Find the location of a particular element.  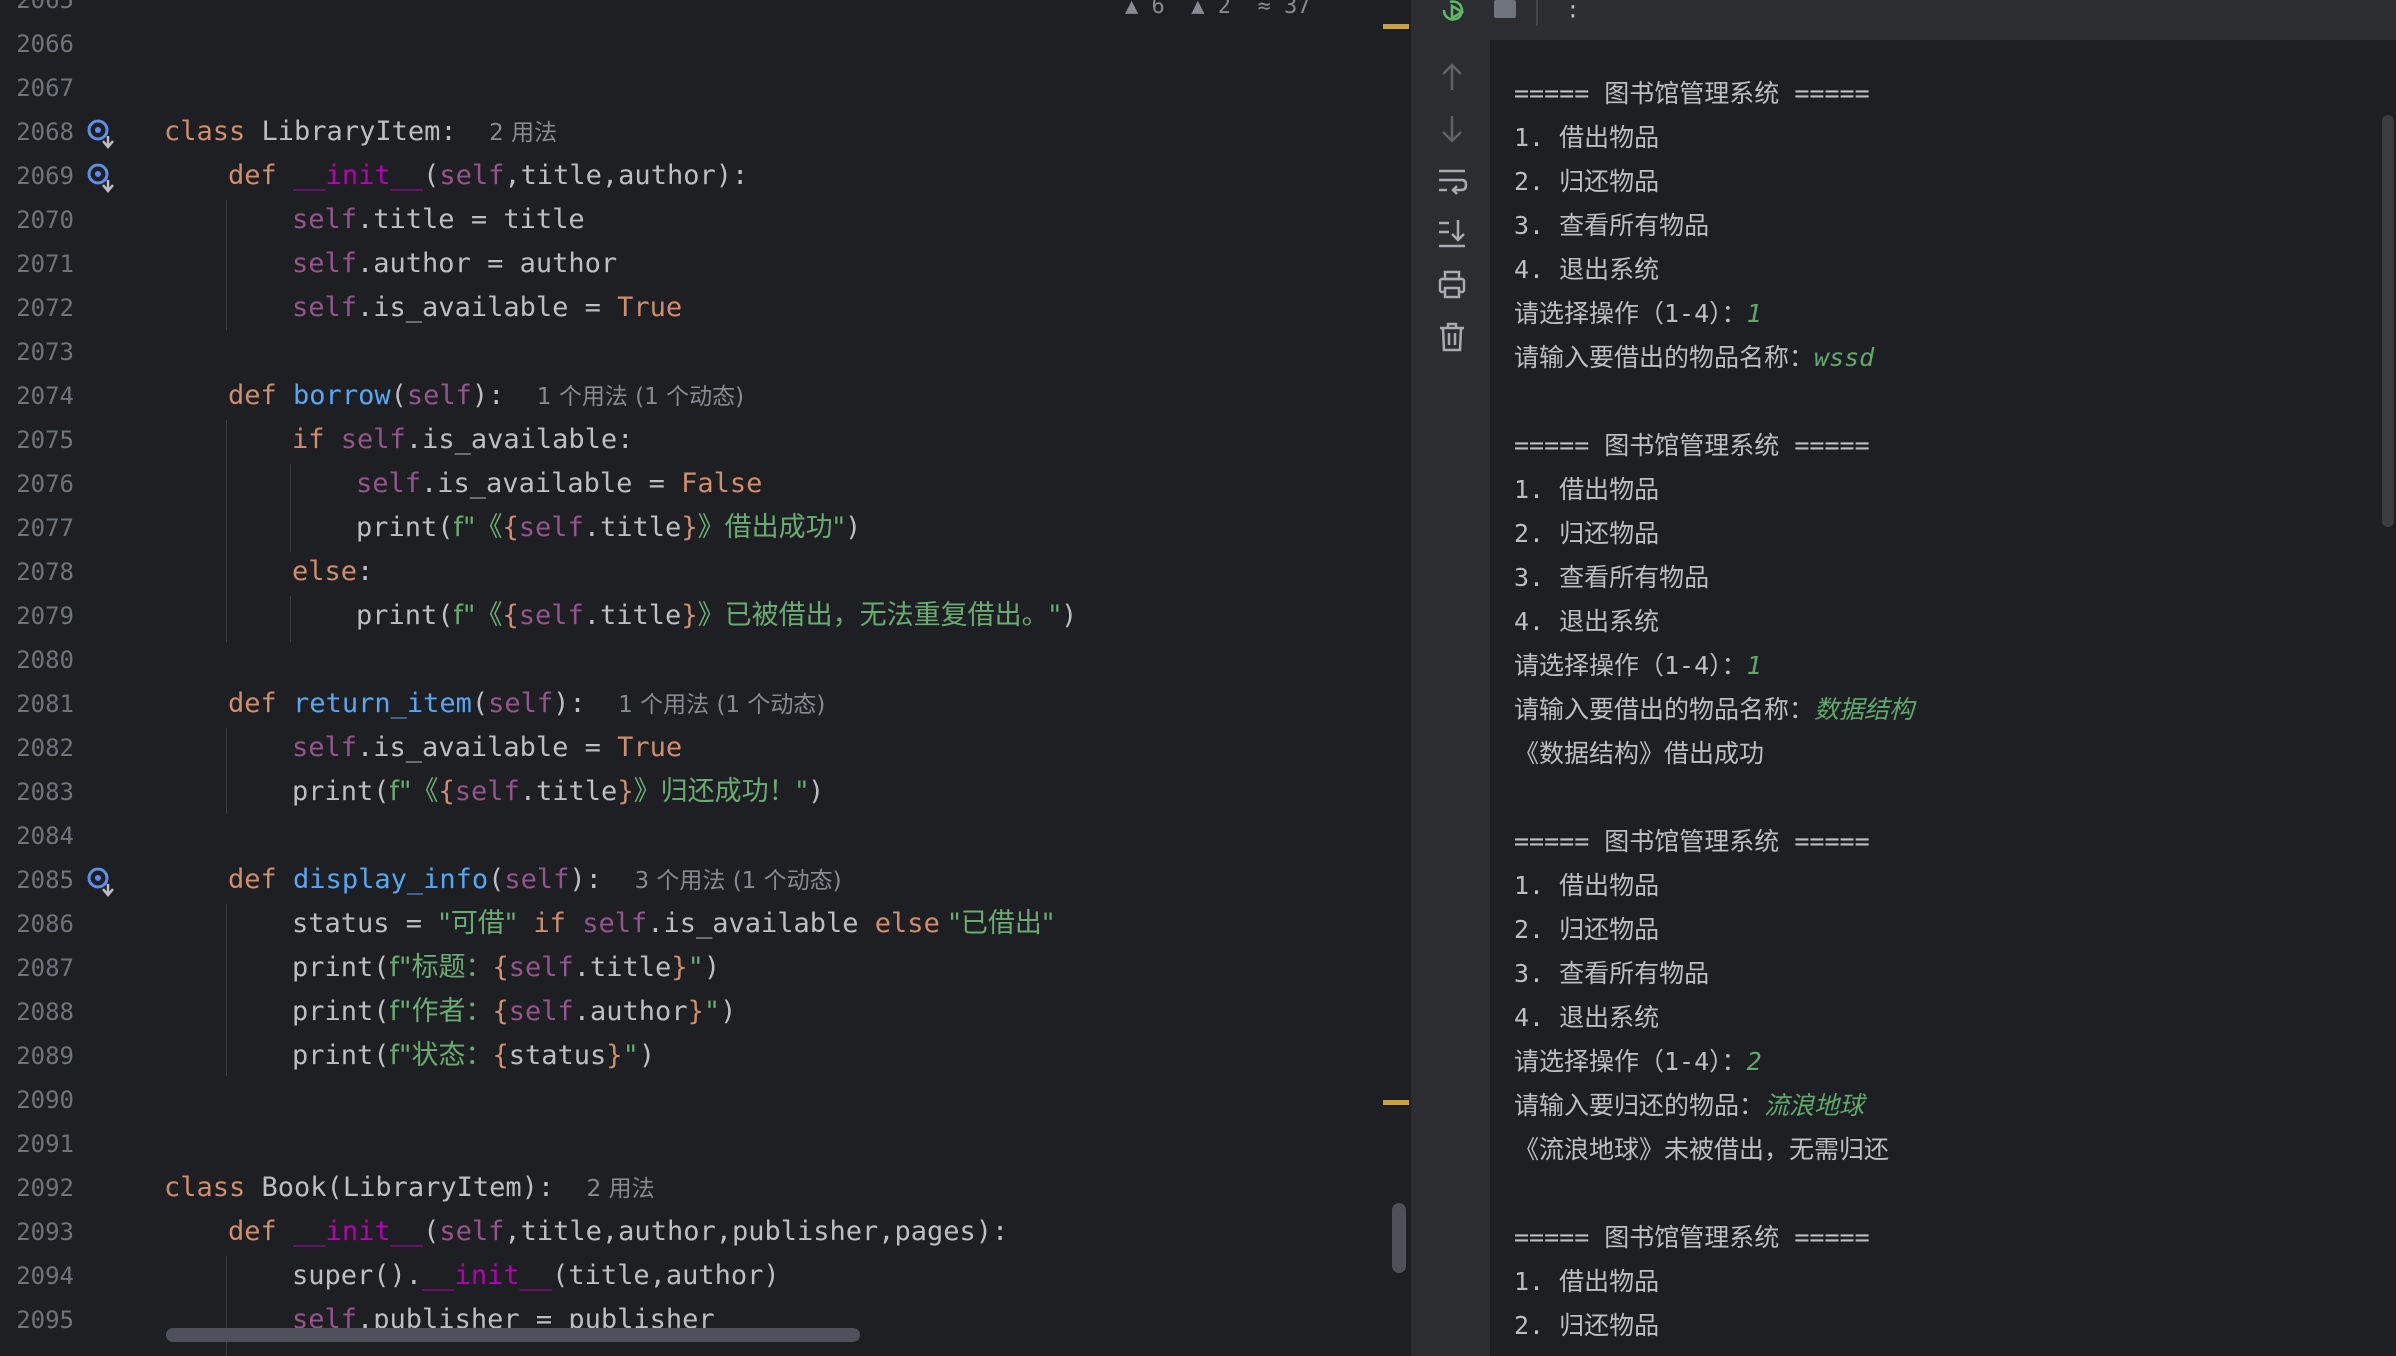

line-number: 2079 is located at coordinates (45, 616).